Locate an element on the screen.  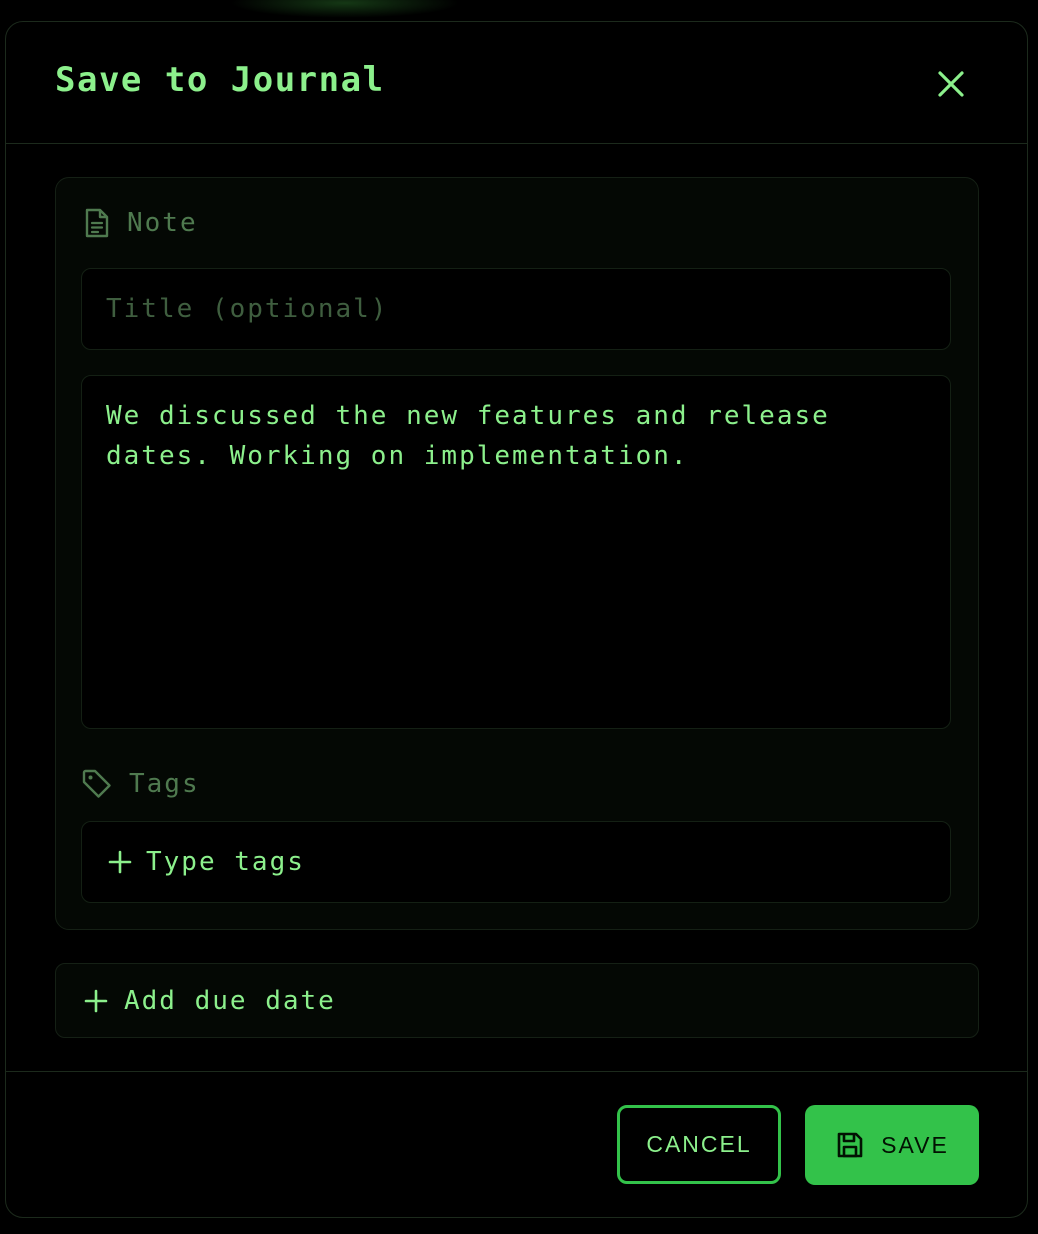
close-icon is located at coordinates (951, 84).